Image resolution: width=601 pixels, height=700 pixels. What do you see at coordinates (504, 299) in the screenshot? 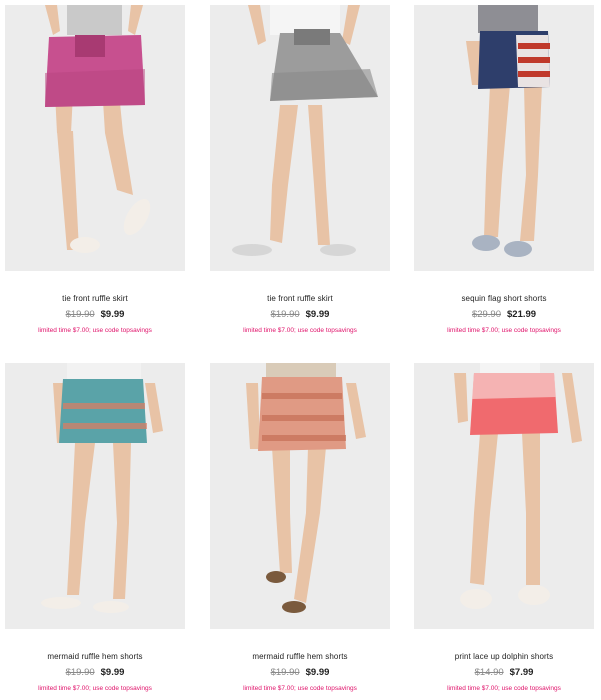
I see `product-name: sequin flag short shorts` at bounding box center [504, 299].